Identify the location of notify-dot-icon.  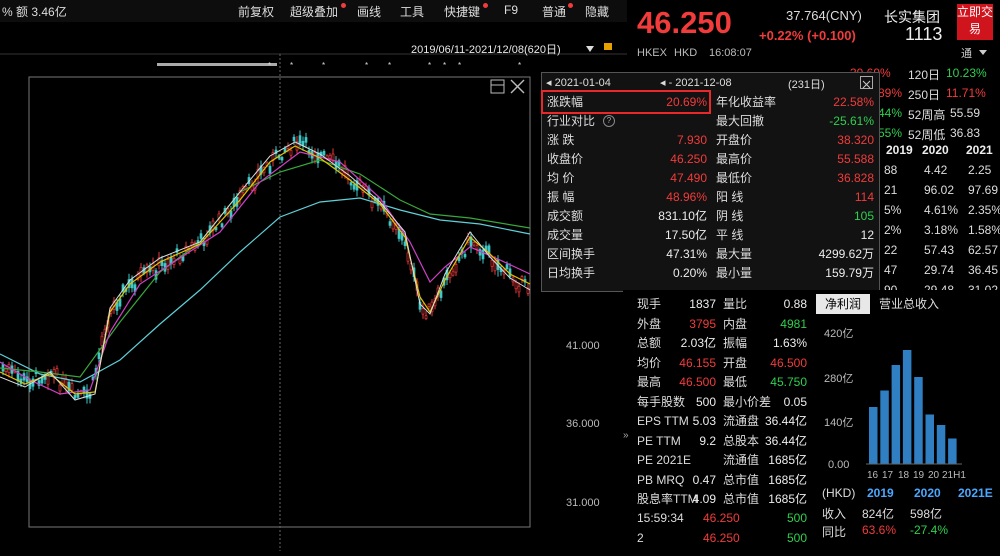
(485, 5).